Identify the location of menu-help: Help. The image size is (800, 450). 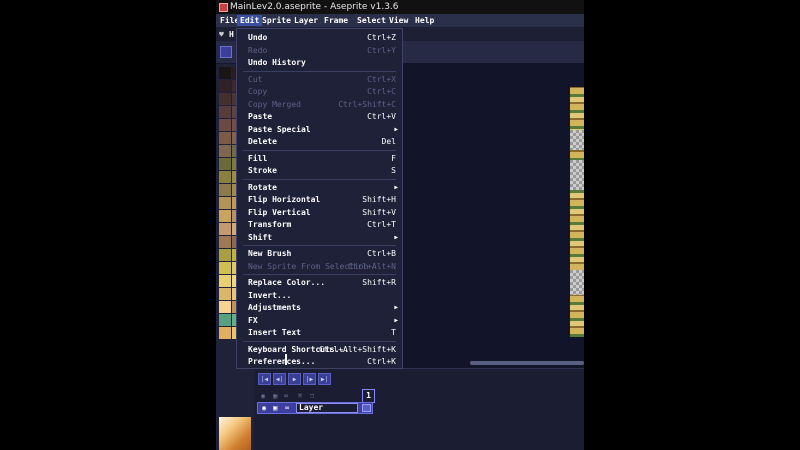
(424, 20).